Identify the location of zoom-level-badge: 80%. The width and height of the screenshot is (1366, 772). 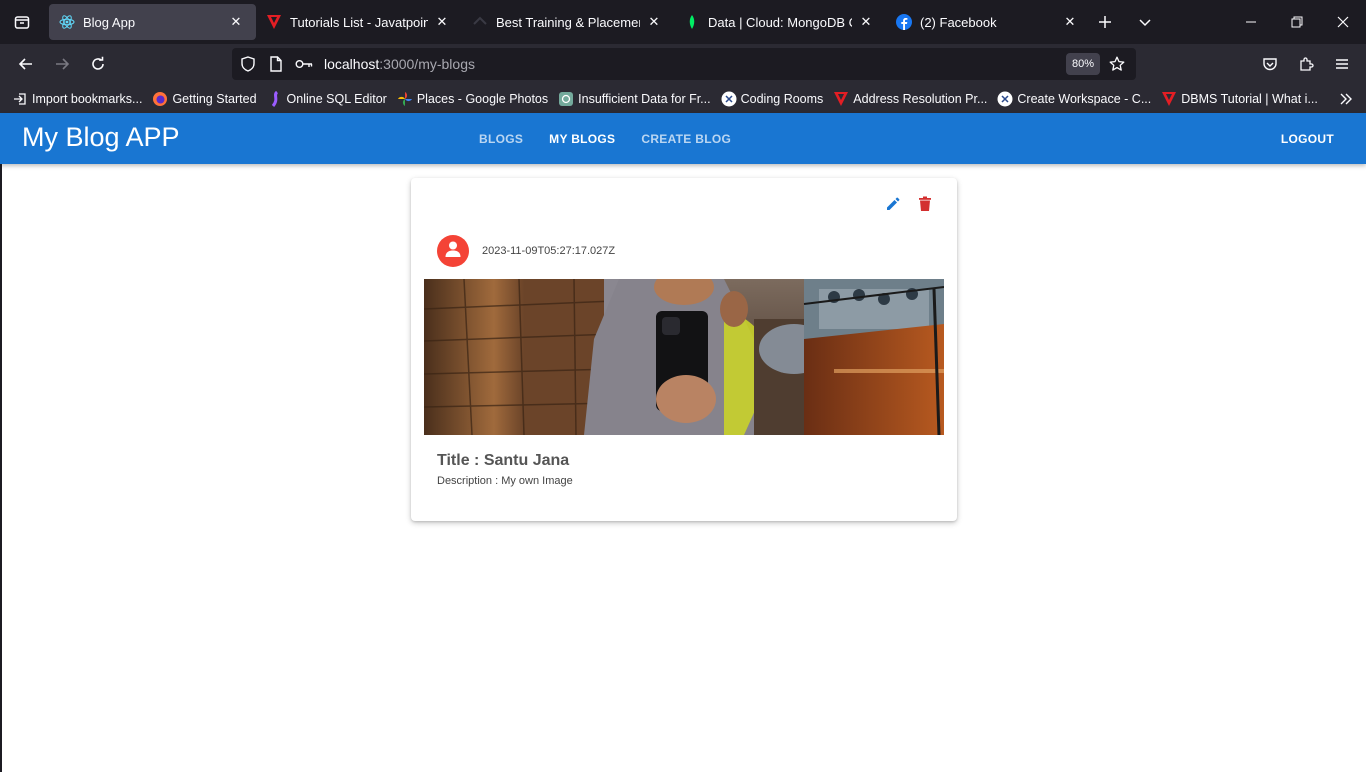
(1082, 64).